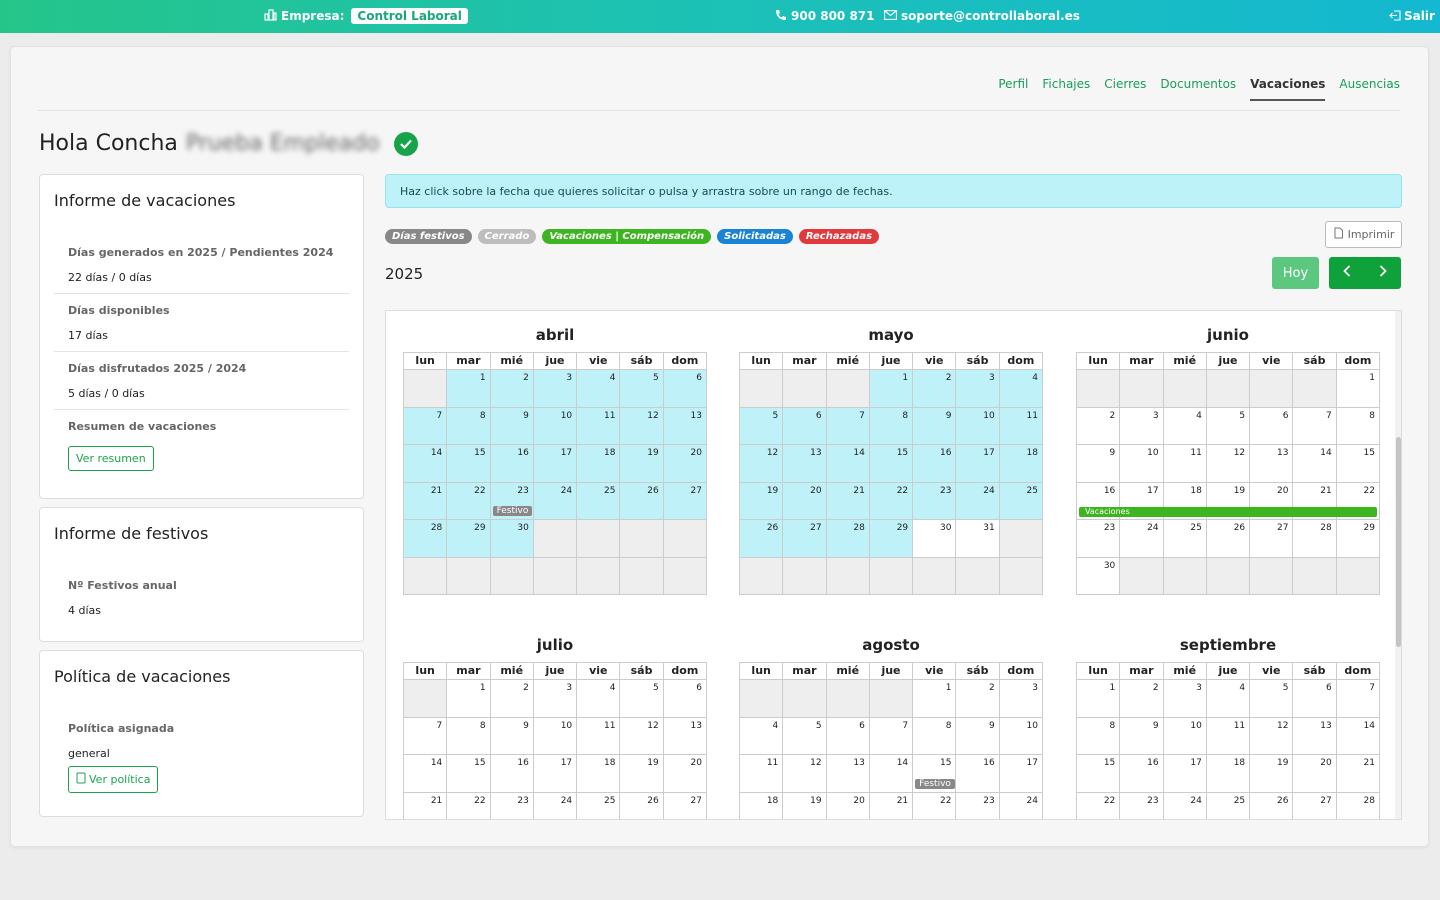 This screenshot has width=1440, height=900. Describe the element at coordinates (1363, 234) in the screenshot. I see `print-button: Imprimir` at that location.